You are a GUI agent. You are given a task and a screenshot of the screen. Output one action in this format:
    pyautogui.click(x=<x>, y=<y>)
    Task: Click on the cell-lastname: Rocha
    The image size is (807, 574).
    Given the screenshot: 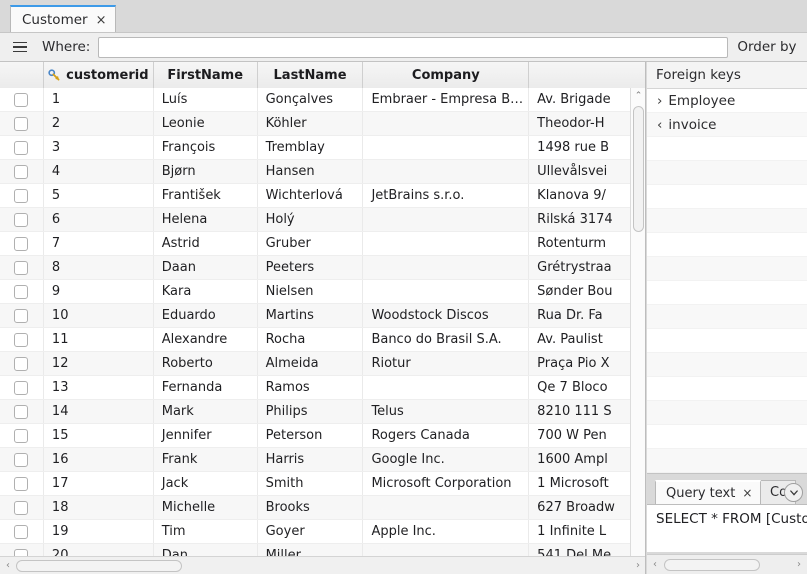 What is the action you would take?
    pyautogui.click(x=311, y=339)
    